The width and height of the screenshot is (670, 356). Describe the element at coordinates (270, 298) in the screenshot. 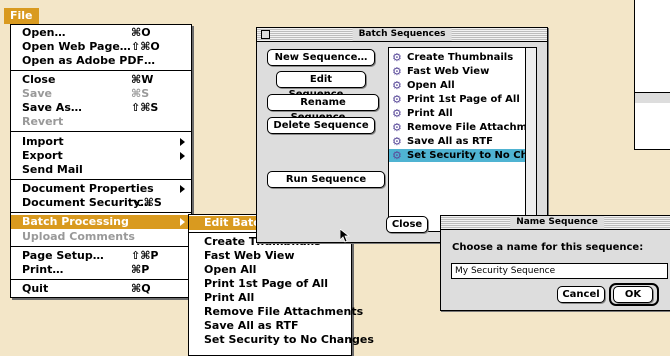

I see `submenu-item-print-all: Print All` at that location.